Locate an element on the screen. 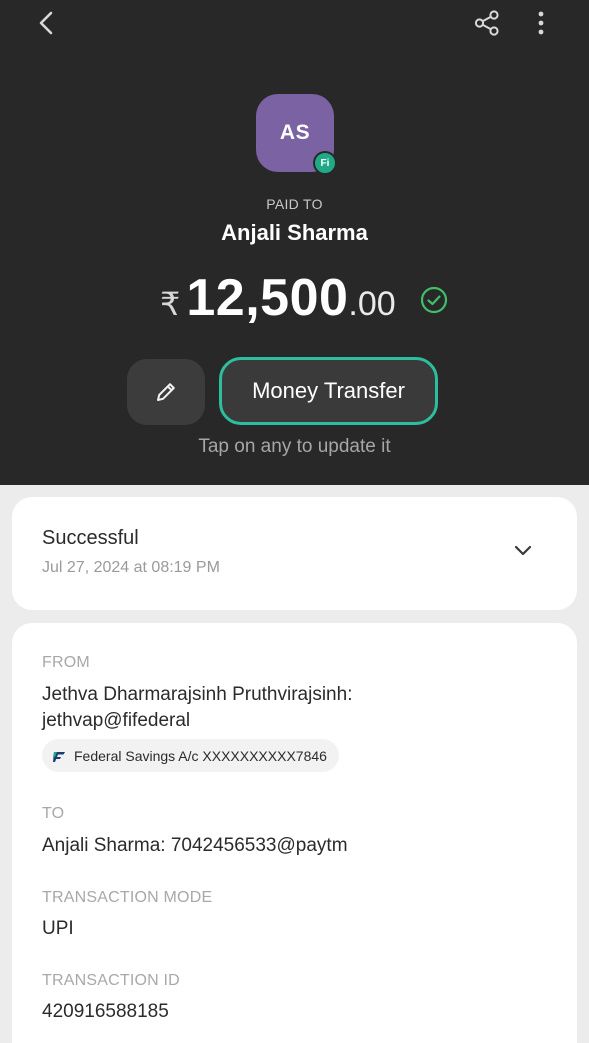 The height and width of the screenshot is (1043, 589). more-options-button is located at coordinates (541, 23).